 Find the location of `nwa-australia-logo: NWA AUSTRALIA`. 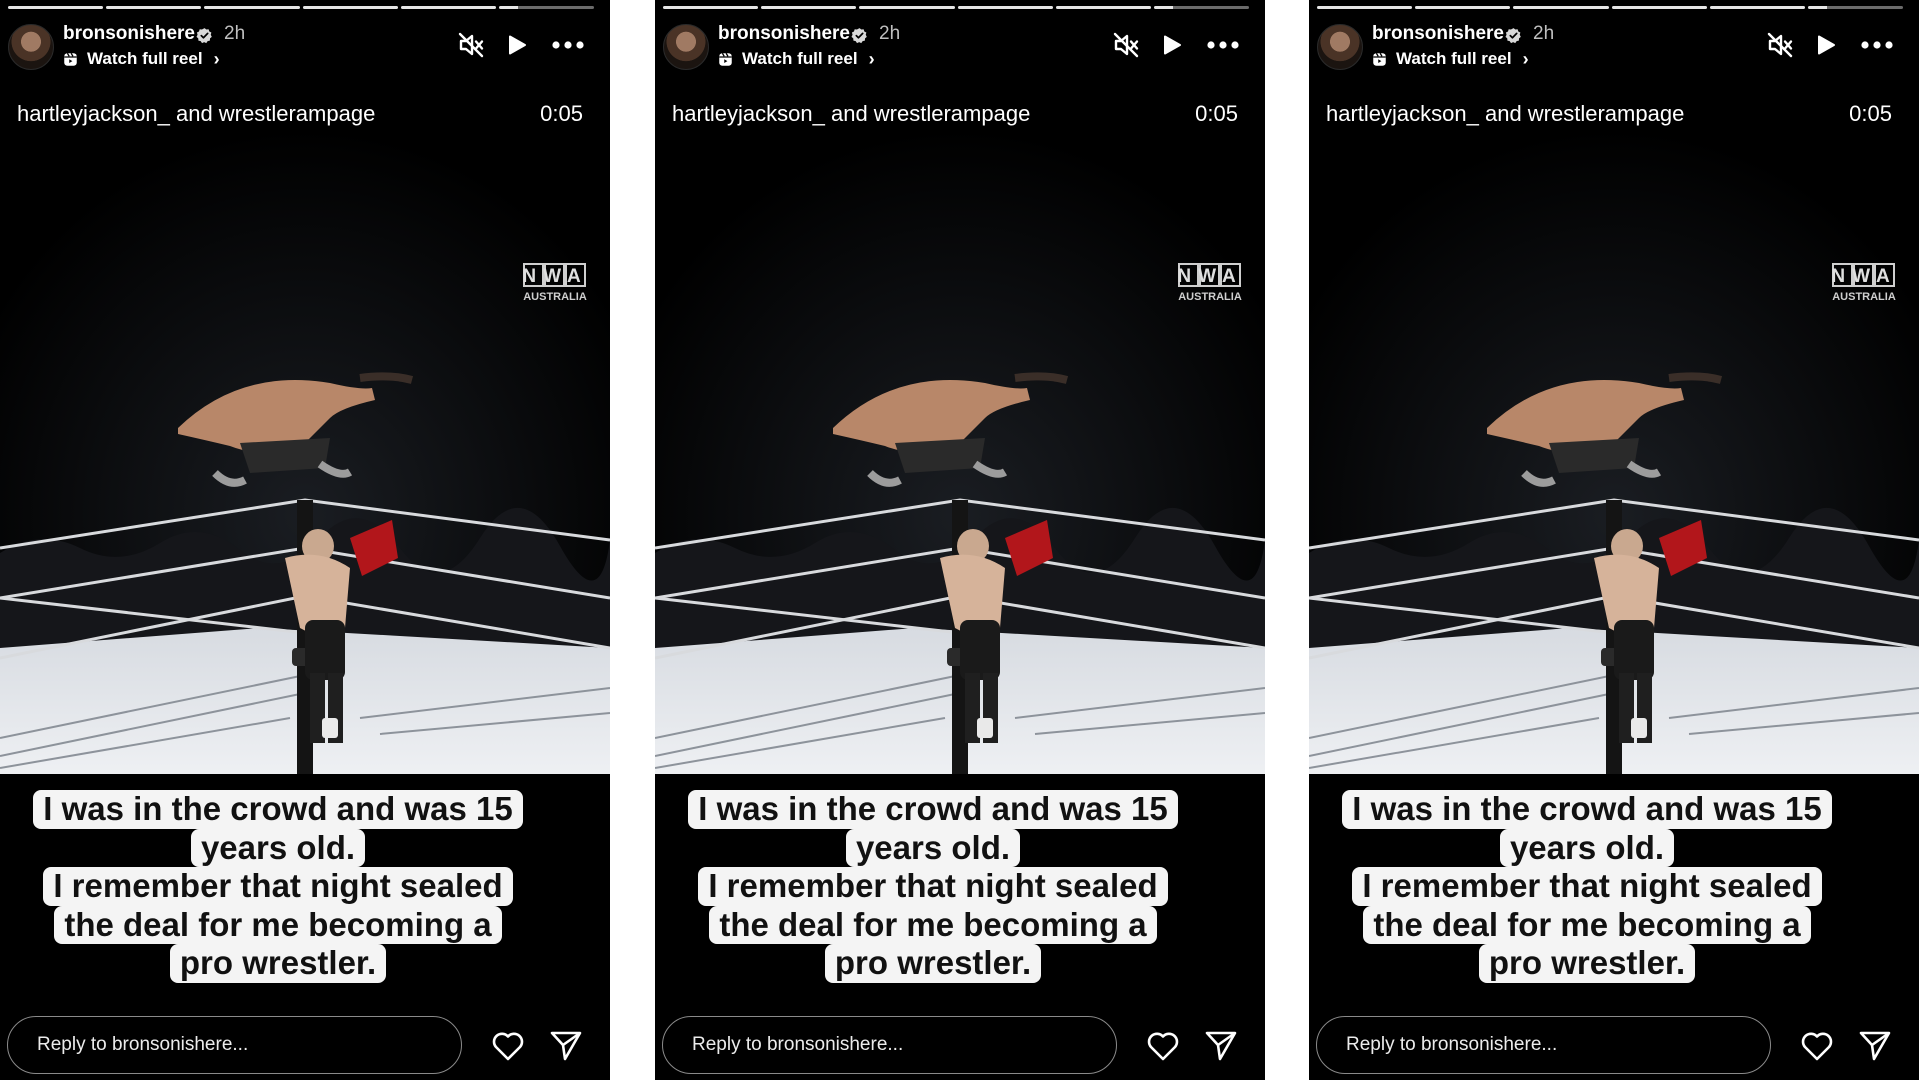

nwa-australia-logo: NWA AUSTRALIA is located at coordinates (554, 283).